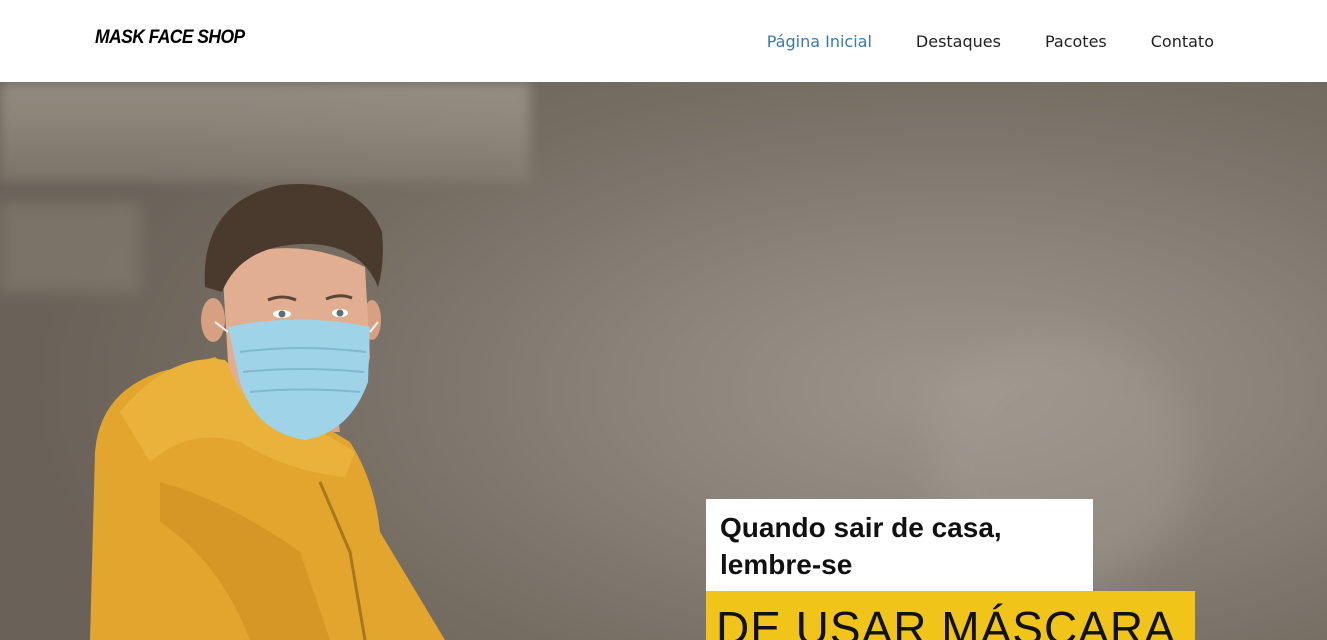 The image size is (1327, 640). Describe the element at coordinates (861, 546) in the screenshot. I see `reminder-text: Quando sair de casa, lembre-se` at that location.